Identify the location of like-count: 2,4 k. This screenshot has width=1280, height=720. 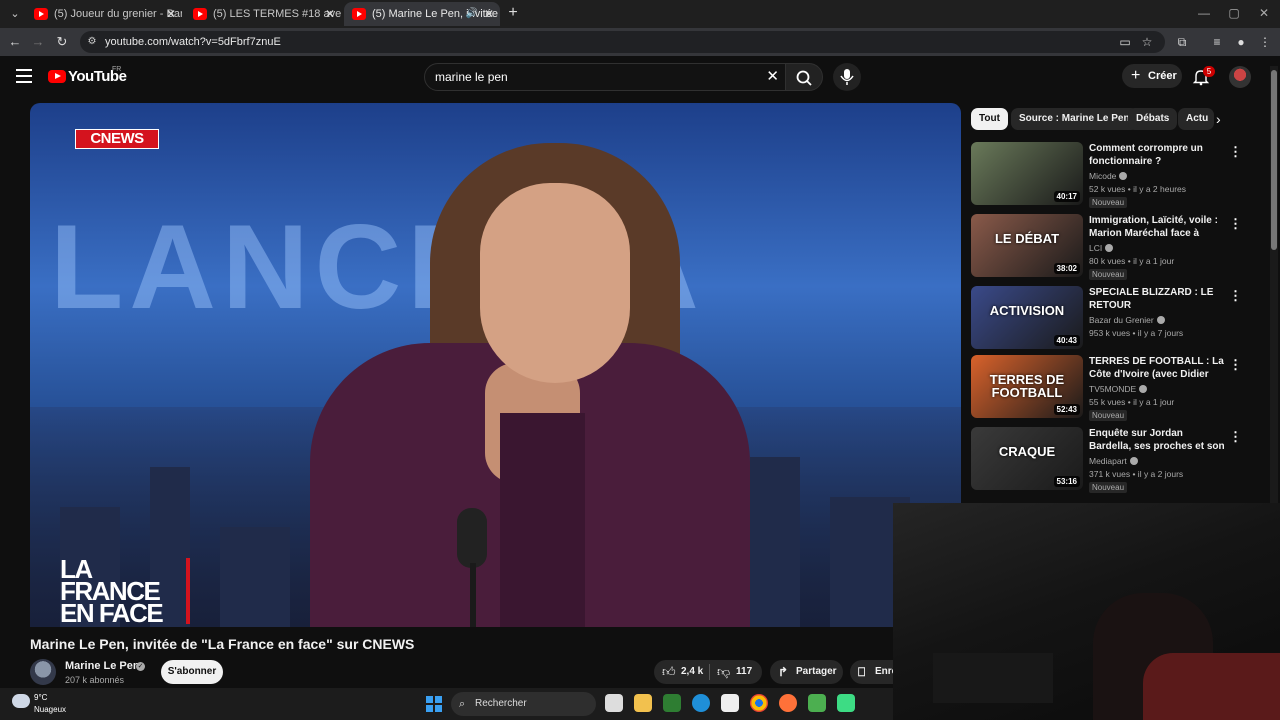
(692, 672).